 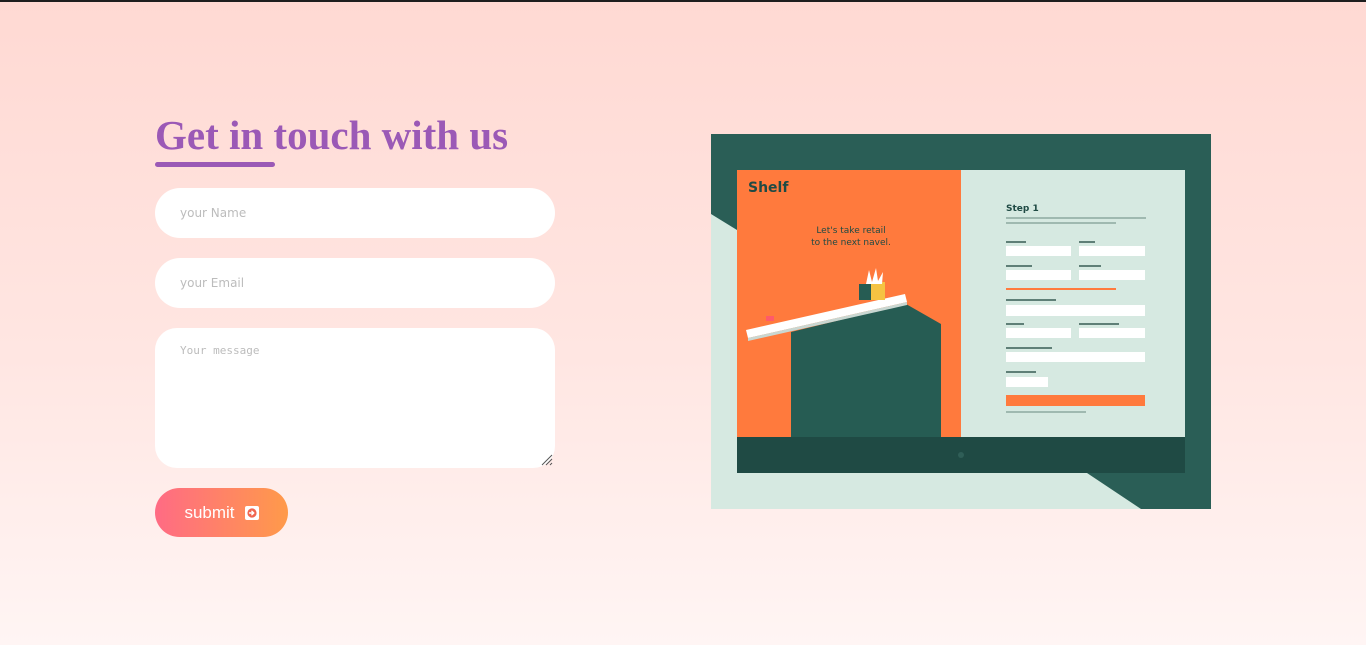 What do you see at coordinates (683, 1) in the screenshot?
I see `top-border` at bounding box center [683, 1].